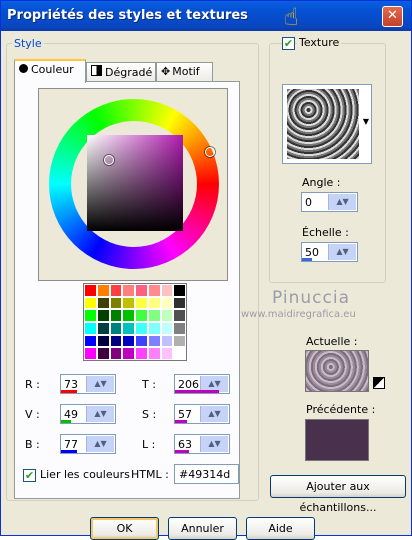 This screenshot has width=412, height=540. Describe the element at coordinates (337, 371) in the screenshot. I see `current-texture-swatch` at that location.